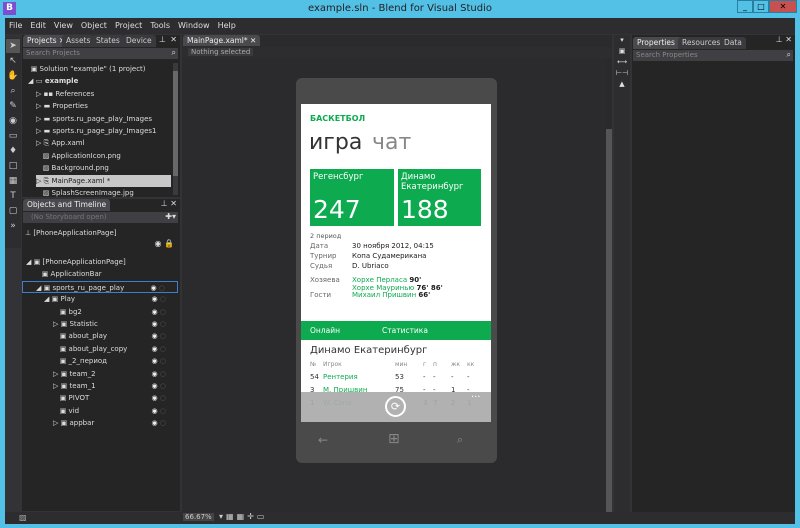 This screenshot has height=528, width=800. I want to click on zoom-tool-icon: ⌕, so click(13, 91).